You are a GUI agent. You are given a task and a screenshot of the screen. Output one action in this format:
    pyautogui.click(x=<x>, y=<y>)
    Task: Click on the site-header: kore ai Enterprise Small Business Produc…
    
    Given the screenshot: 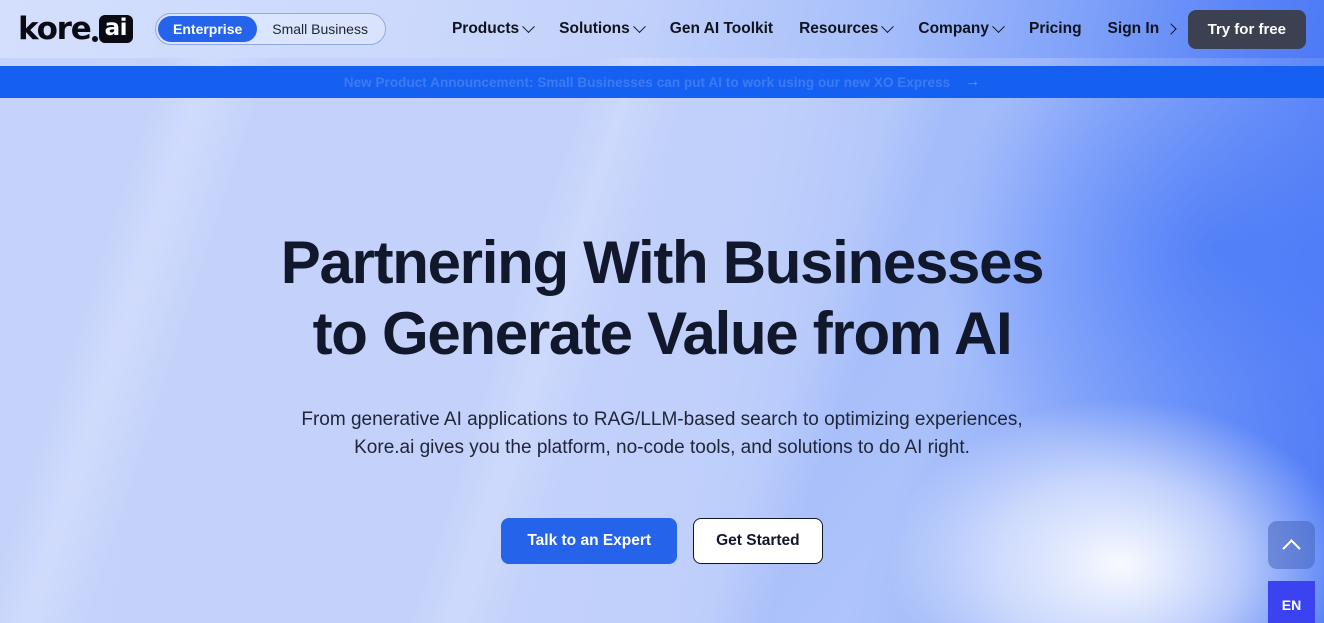 What is the action you would take?
    pyautogui.click(x=662, y=29)
    